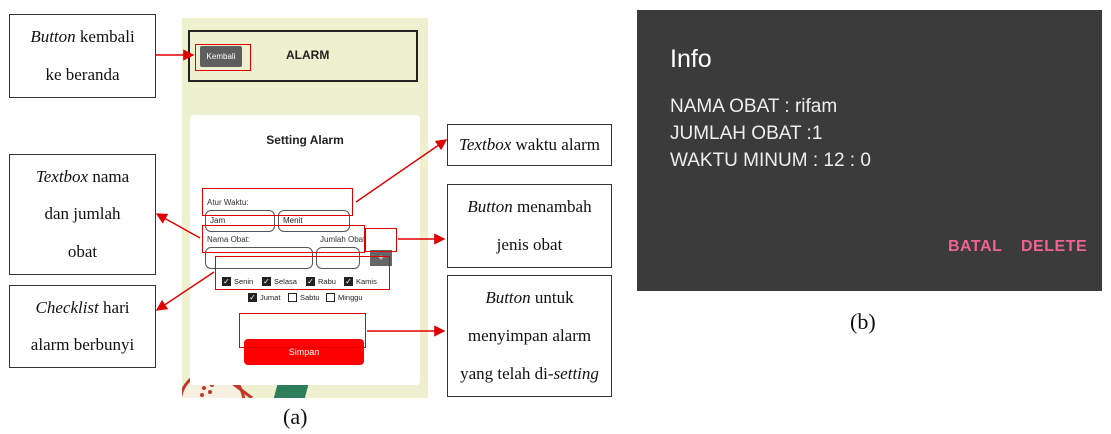  What do you see at coordinates (863, 321) in the screenshot?
I see `caption-b: (b)` at bounding box center [863, 321].